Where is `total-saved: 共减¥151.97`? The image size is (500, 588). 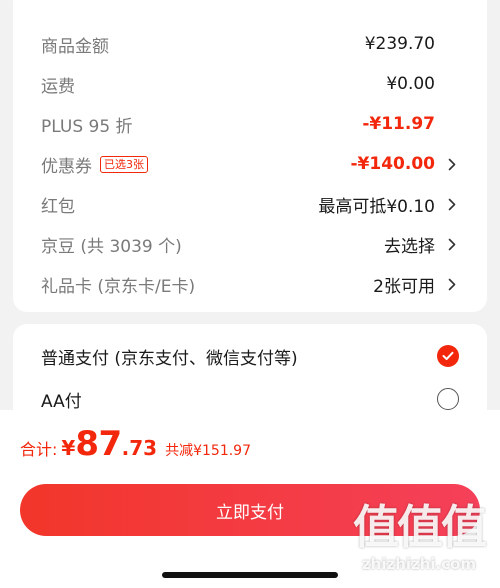 total-saved: 共减¥151.97 is located at coordinates (208, 451).